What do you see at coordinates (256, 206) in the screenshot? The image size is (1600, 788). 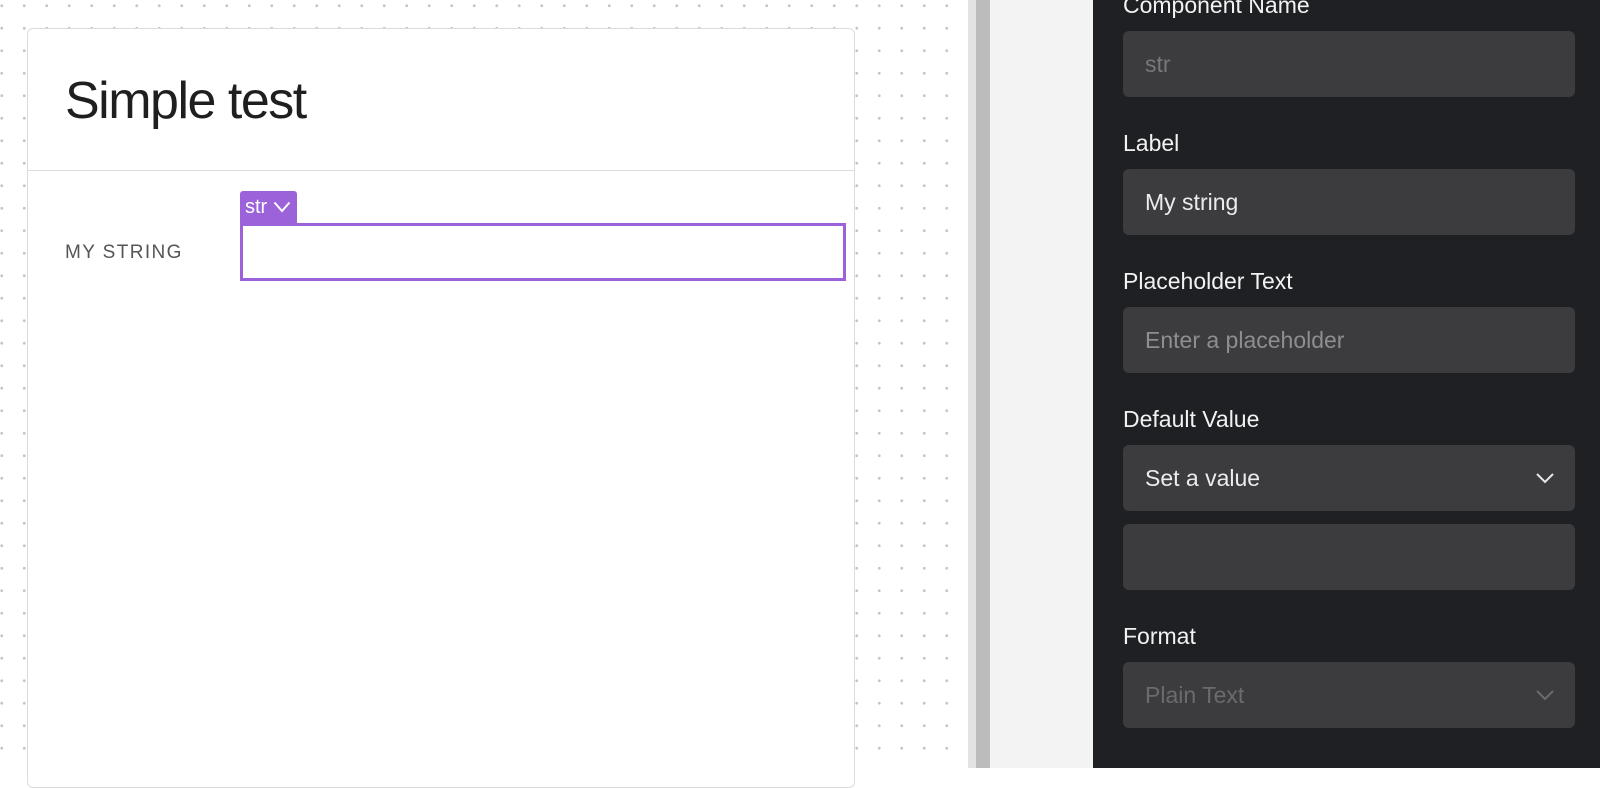 I see `component-tag-label: str` at bounding box center [256, 206].